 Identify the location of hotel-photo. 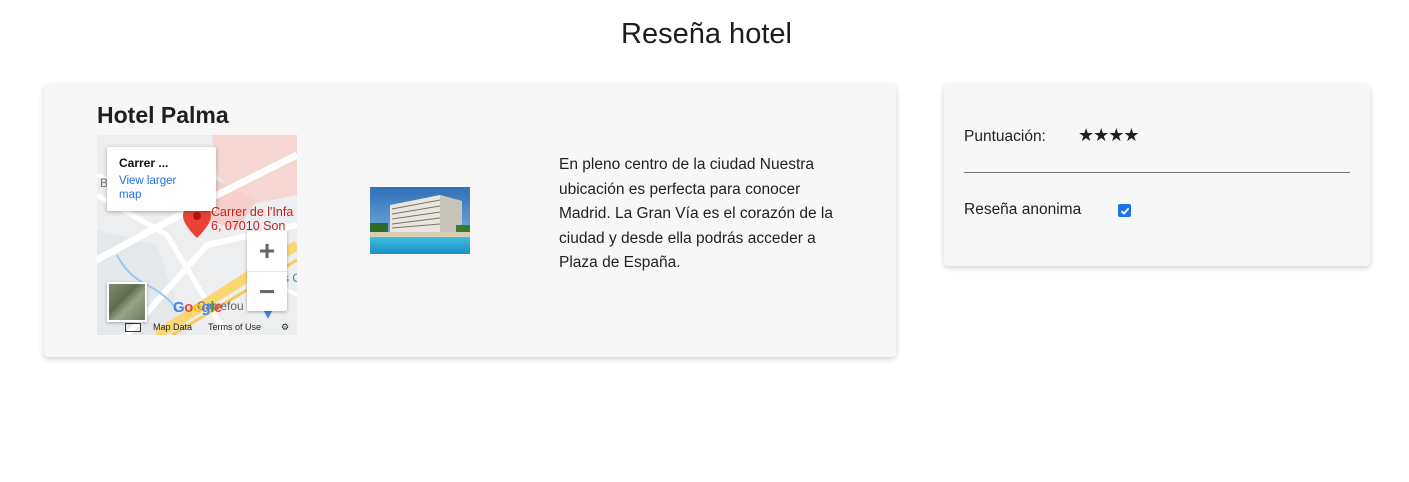
(420, 220).